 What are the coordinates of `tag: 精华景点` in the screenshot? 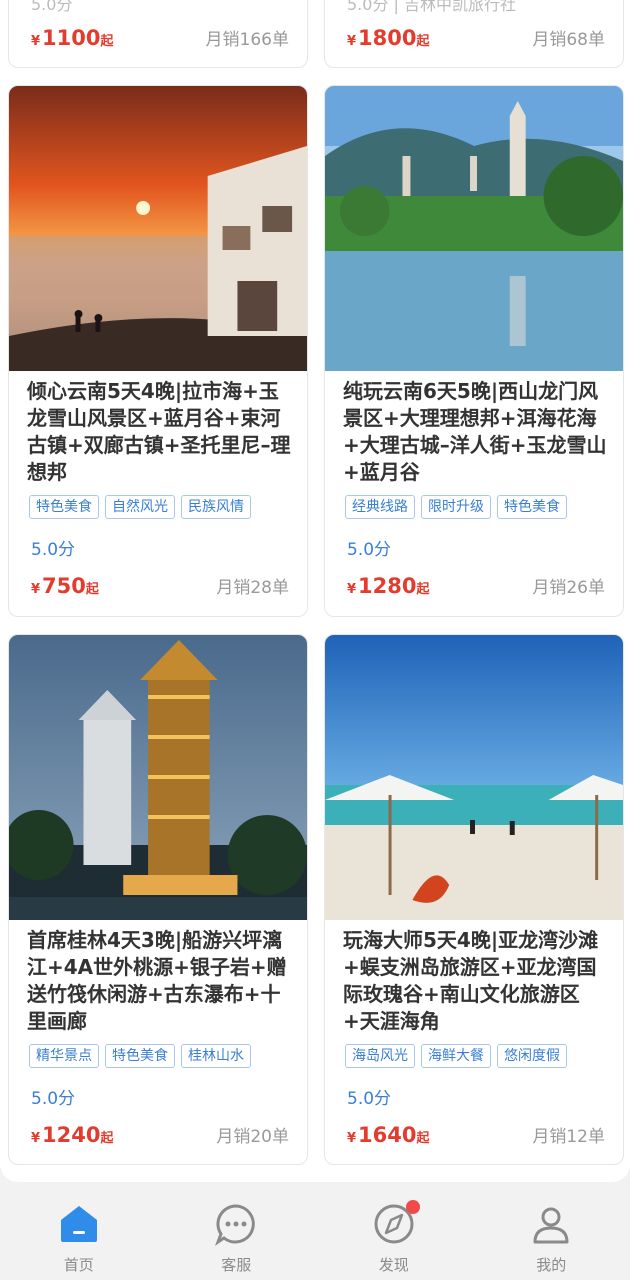 It's located at (64, 1056).